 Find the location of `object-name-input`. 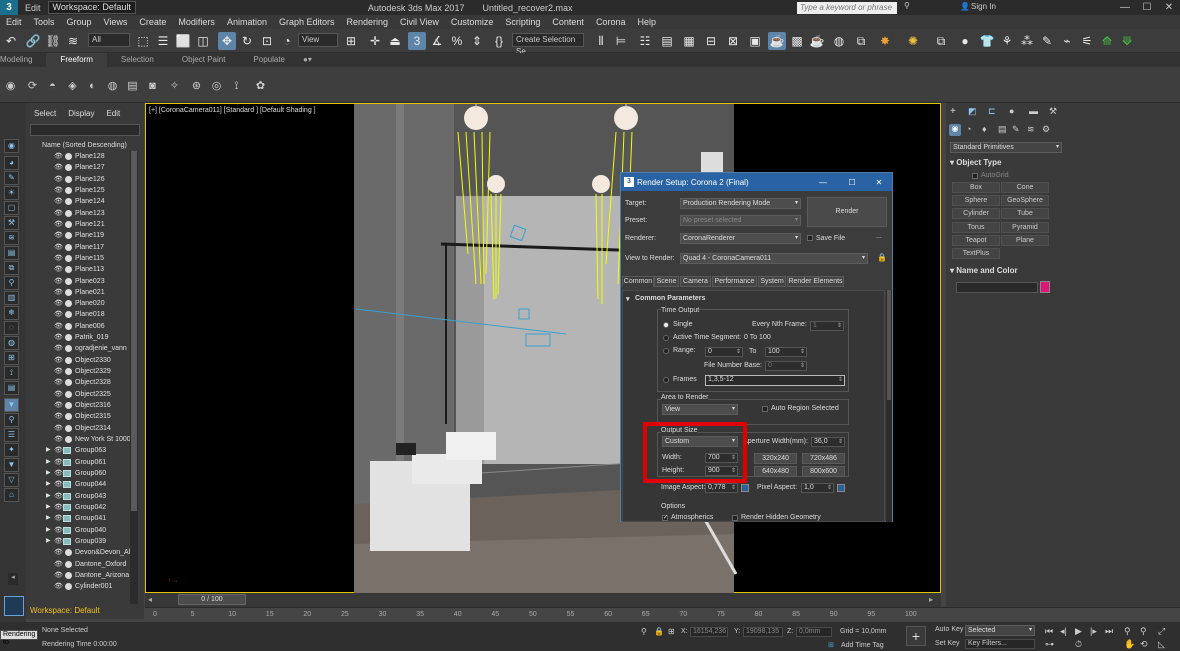

object-name-input is located at coordinates (997, 287).